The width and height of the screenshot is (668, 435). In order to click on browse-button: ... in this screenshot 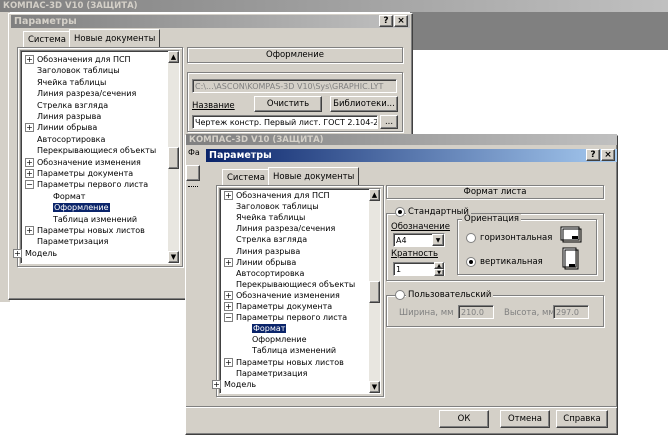, I will do `click(389, 122)`.